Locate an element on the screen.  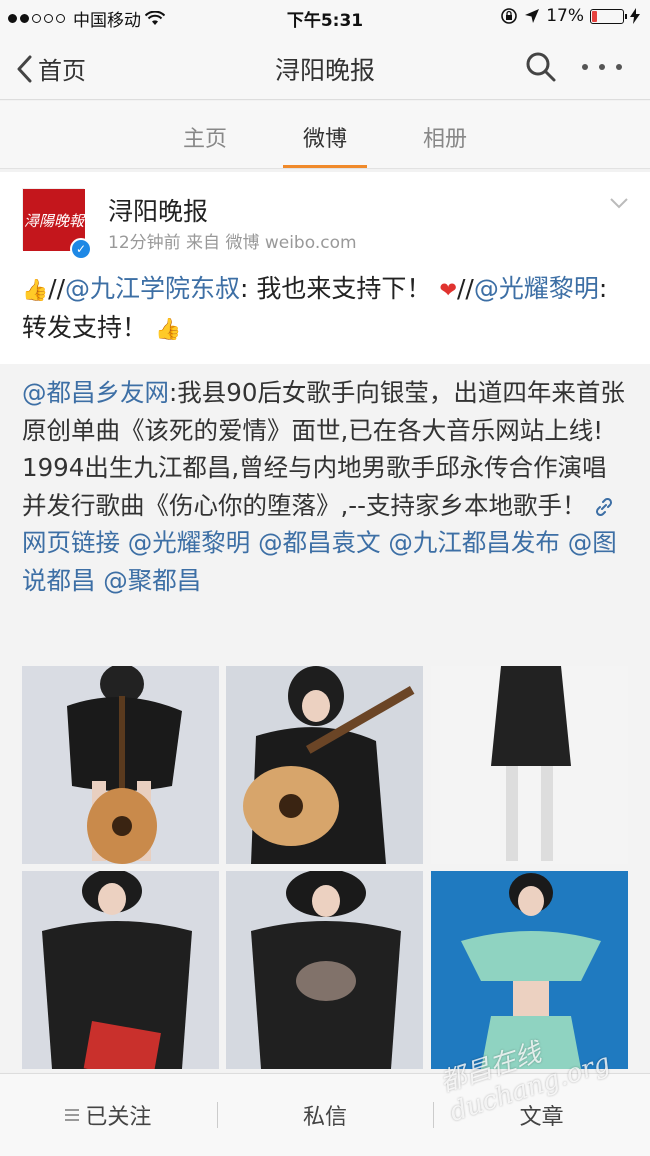
repost-comment-1: : 我也来支持下！ is located at coordinates (336, 288).